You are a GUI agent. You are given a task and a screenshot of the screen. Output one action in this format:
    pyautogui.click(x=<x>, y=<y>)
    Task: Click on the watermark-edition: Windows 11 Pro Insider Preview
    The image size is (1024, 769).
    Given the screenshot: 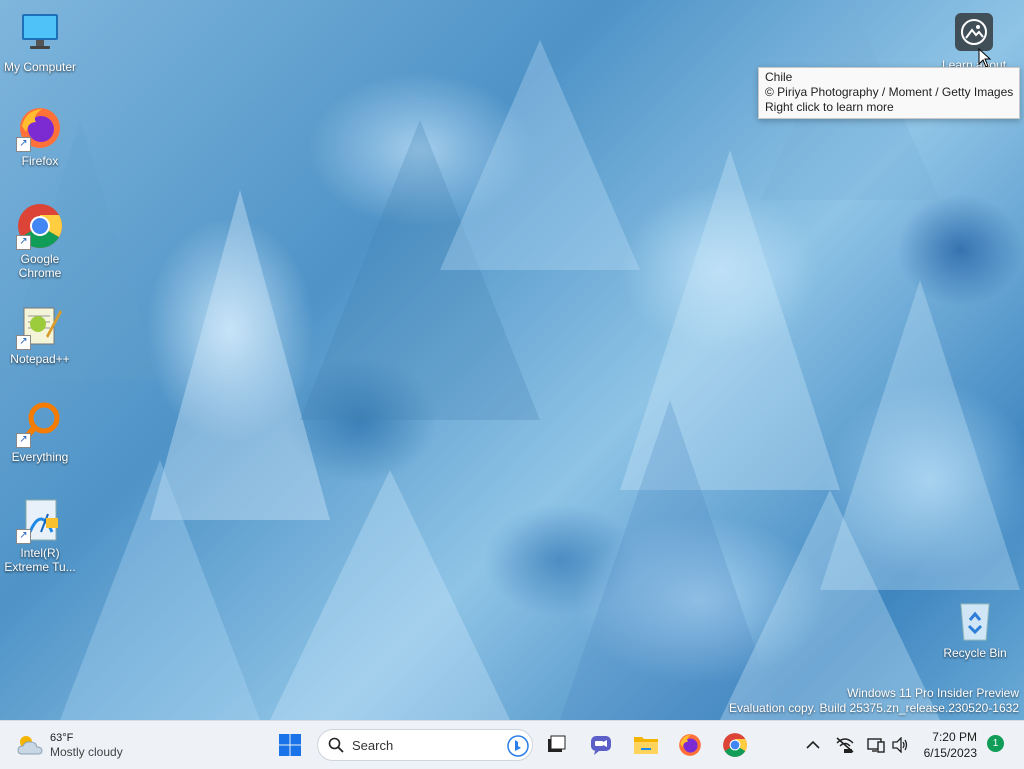 What is the action you would take?
    pyautogui.click(x=933, y=693)
    